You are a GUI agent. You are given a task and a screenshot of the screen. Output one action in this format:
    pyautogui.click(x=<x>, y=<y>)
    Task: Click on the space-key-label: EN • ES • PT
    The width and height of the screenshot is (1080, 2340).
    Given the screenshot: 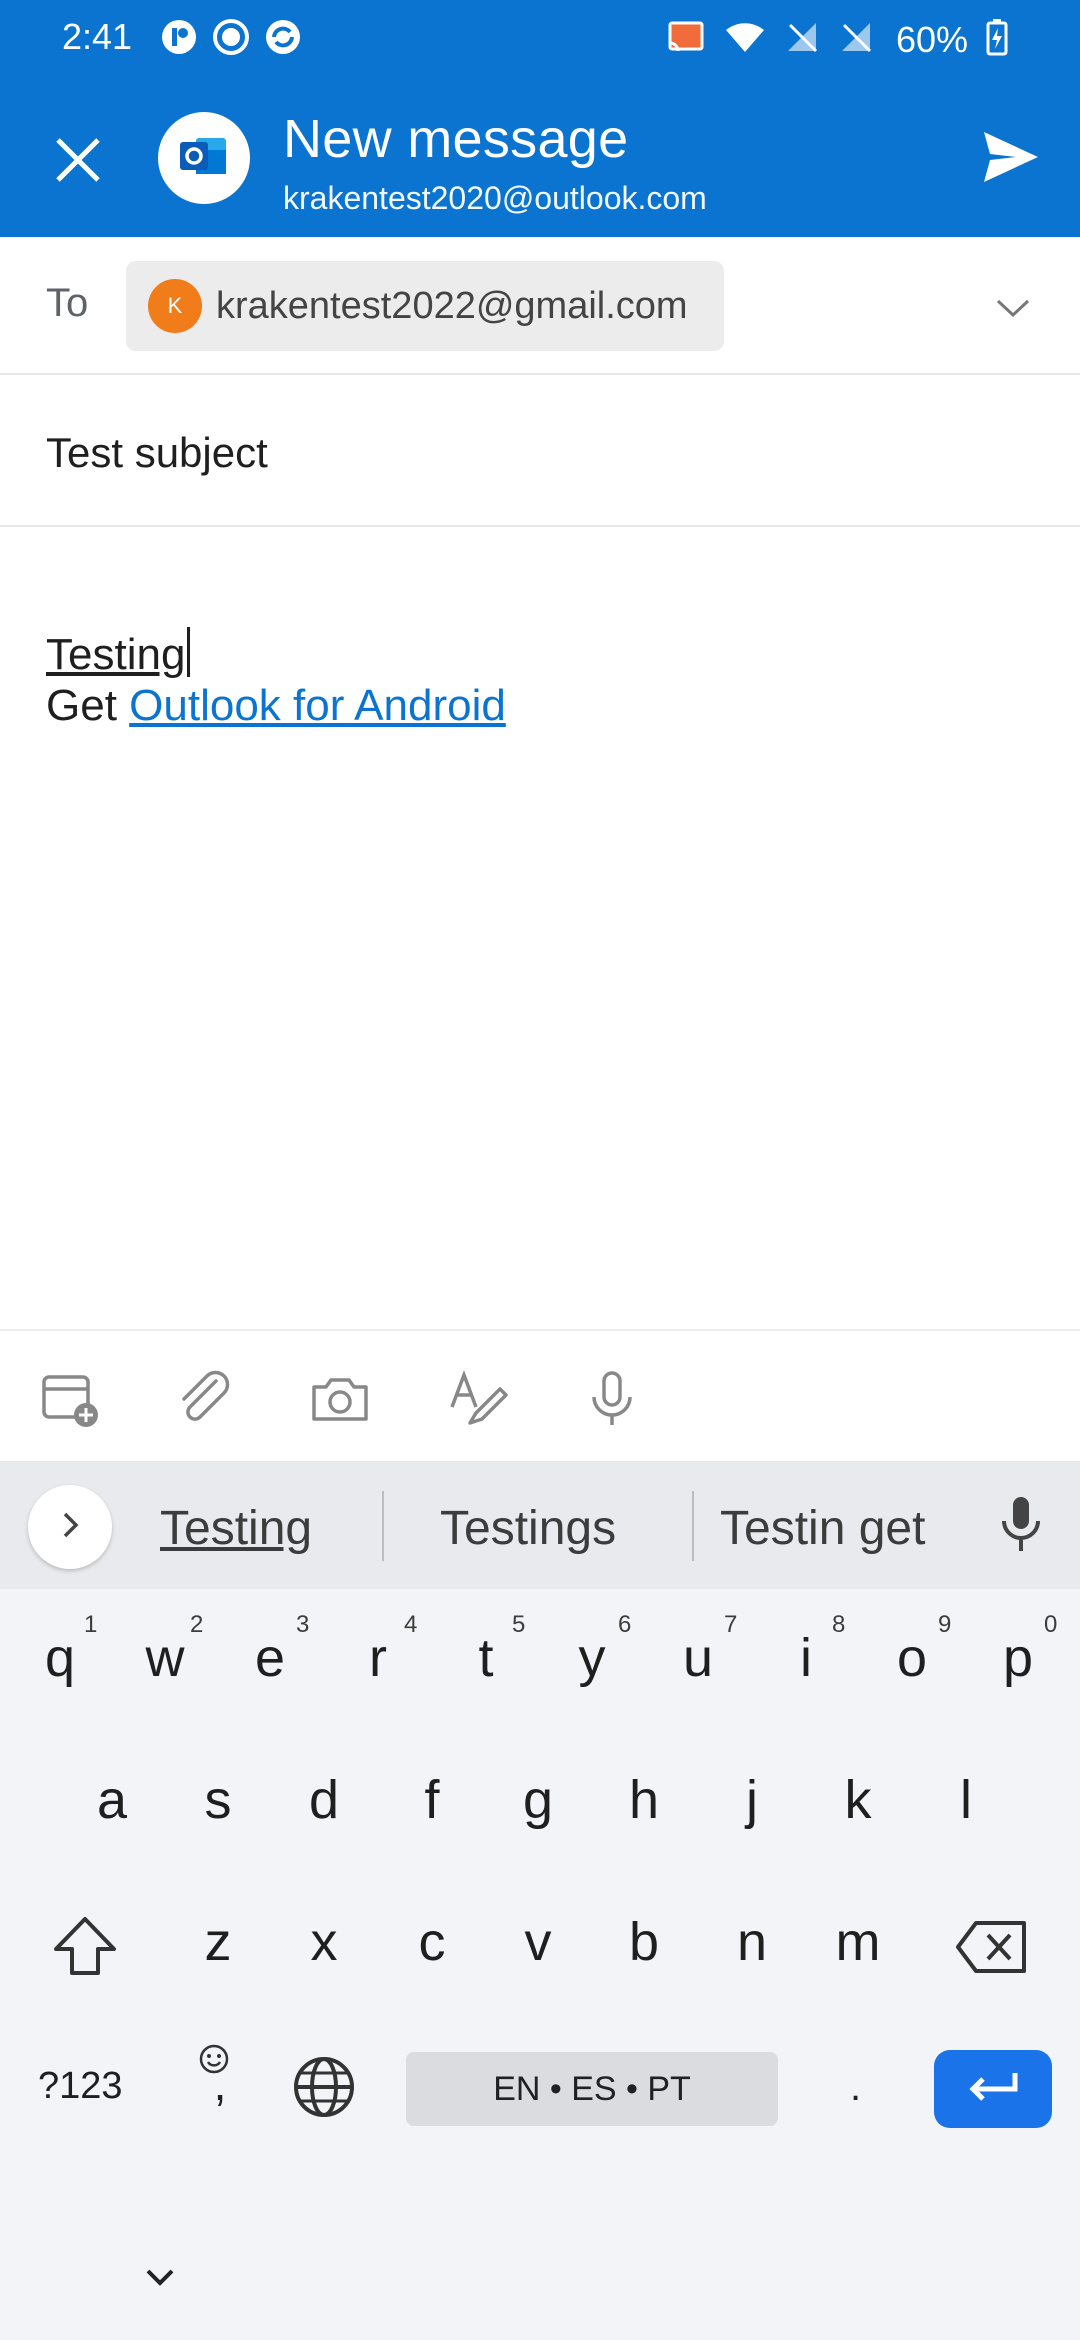 What is the action you would take?
    pyautogui.click(x=592, y=2088)
    